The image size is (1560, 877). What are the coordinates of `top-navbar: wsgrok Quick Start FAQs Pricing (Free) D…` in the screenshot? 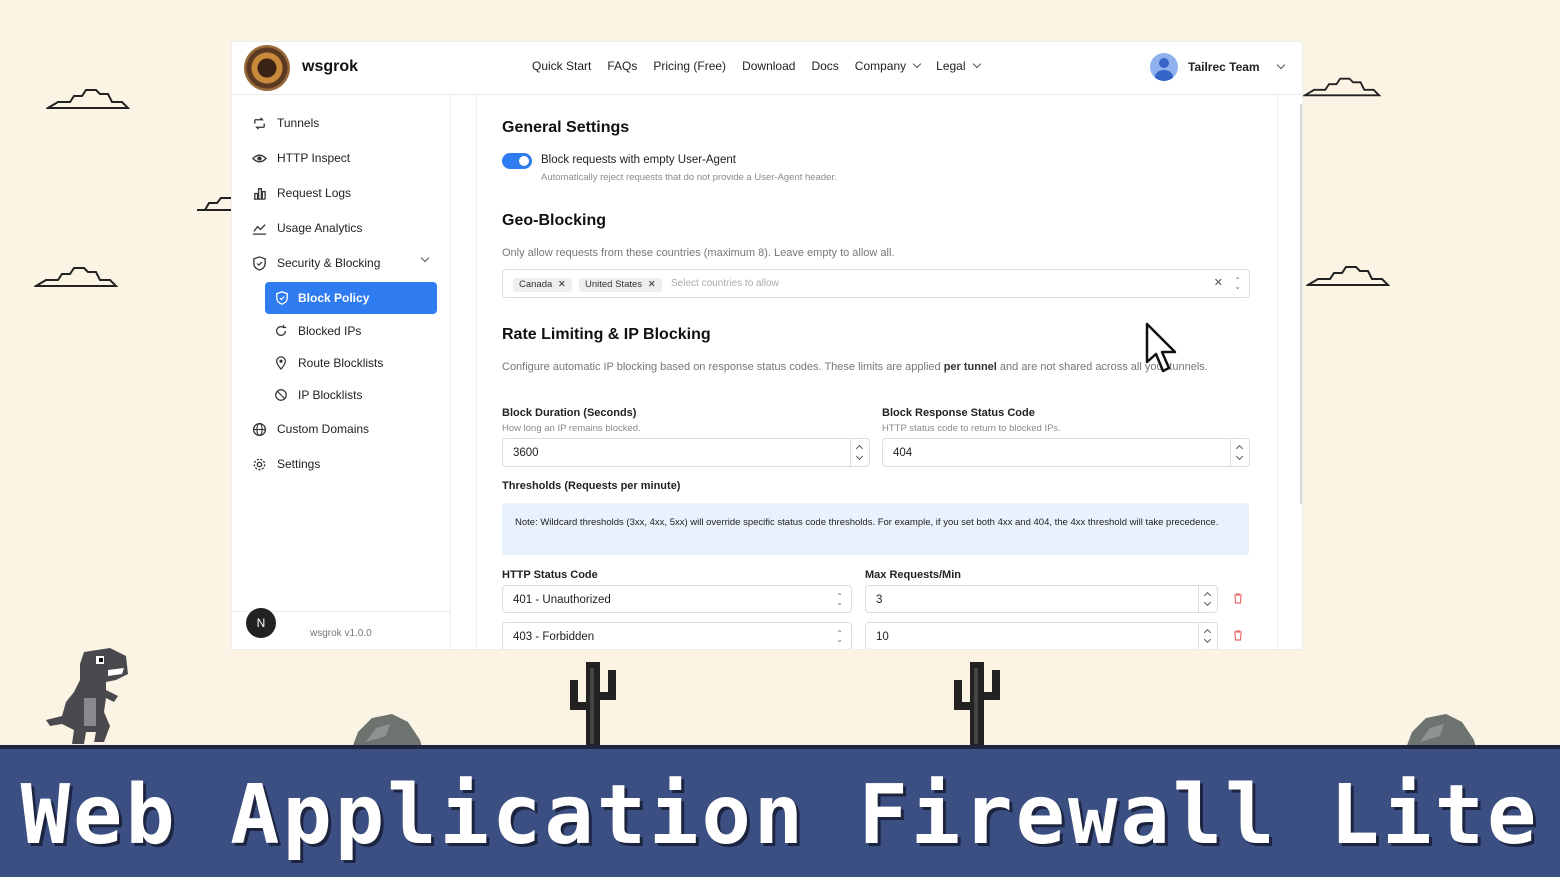 It's located at (767, 68).